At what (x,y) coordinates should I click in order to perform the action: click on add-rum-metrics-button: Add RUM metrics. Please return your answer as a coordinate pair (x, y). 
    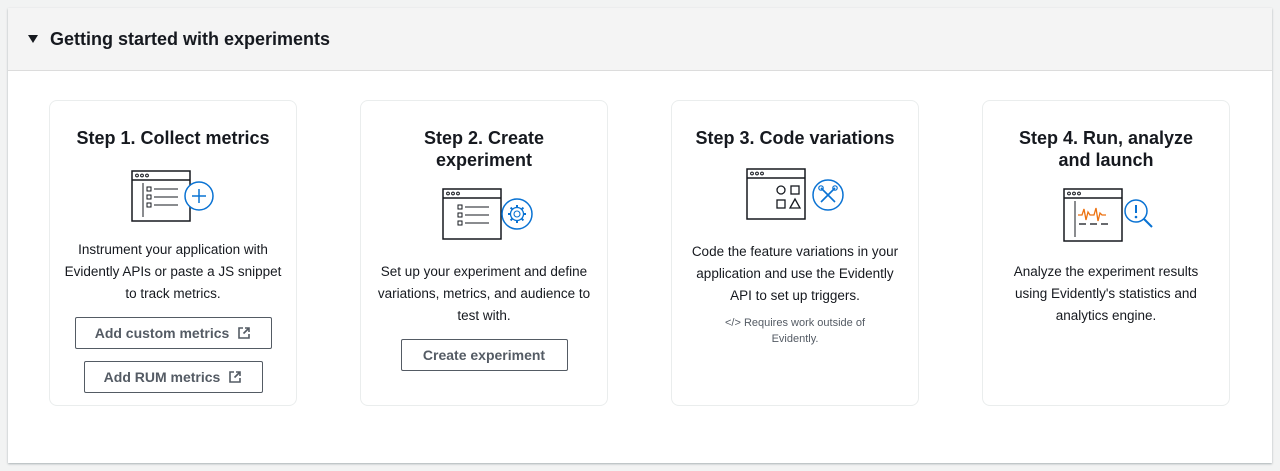
    Looking at the image, I should click on (173, 377).